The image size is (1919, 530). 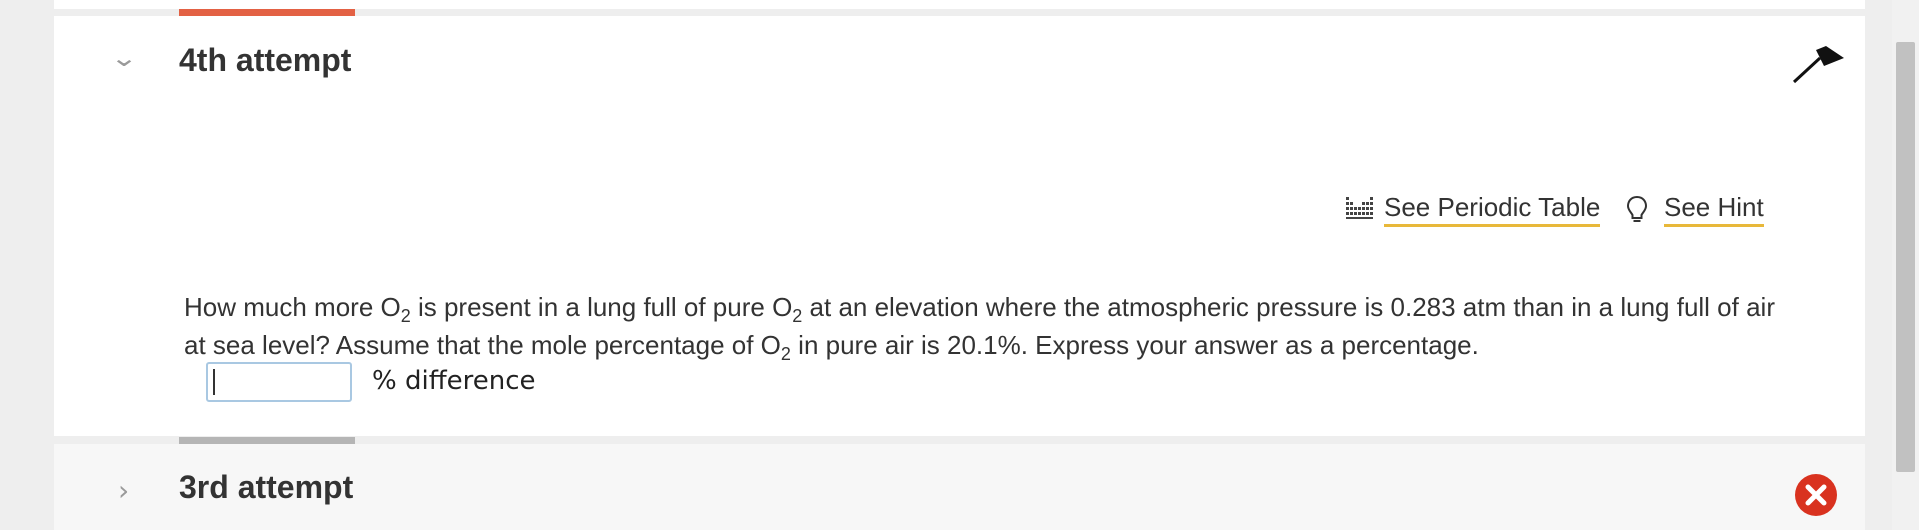 What do you see at coordinates (214, 382) in the screenshot?
I see `text-cursor` at bounding box center [214, 382].